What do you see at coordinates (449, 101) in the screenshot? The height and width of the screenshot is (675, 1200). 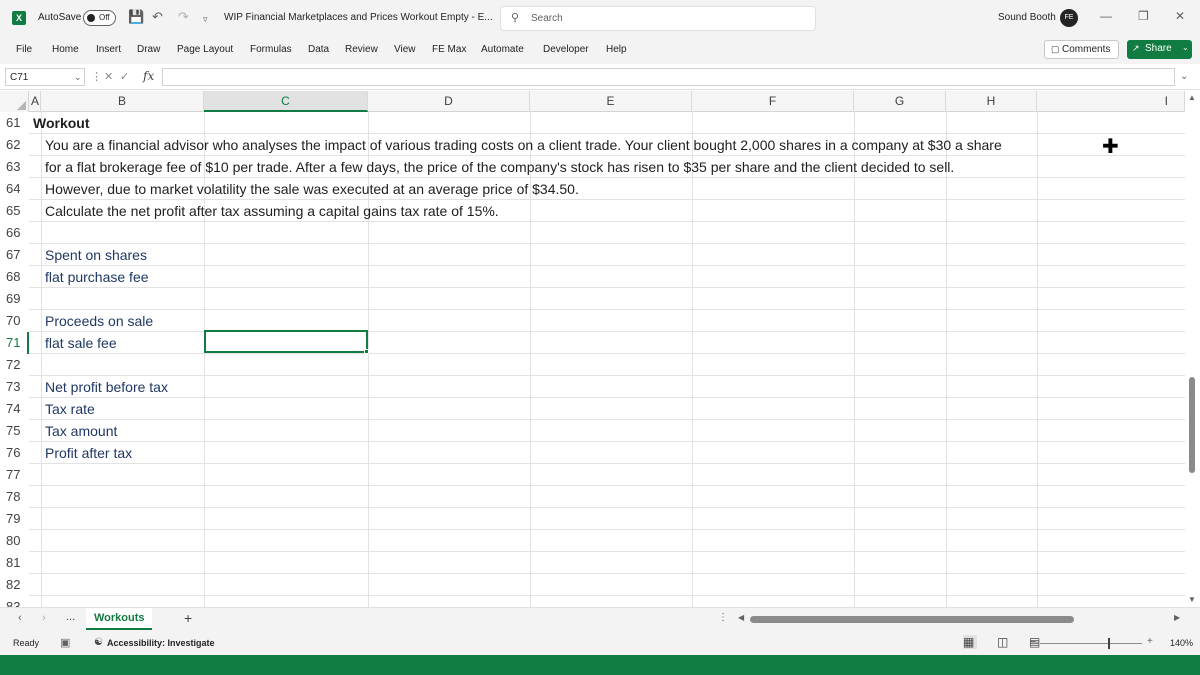 I see `column-header-d: D` at bounding box center [449, 101].